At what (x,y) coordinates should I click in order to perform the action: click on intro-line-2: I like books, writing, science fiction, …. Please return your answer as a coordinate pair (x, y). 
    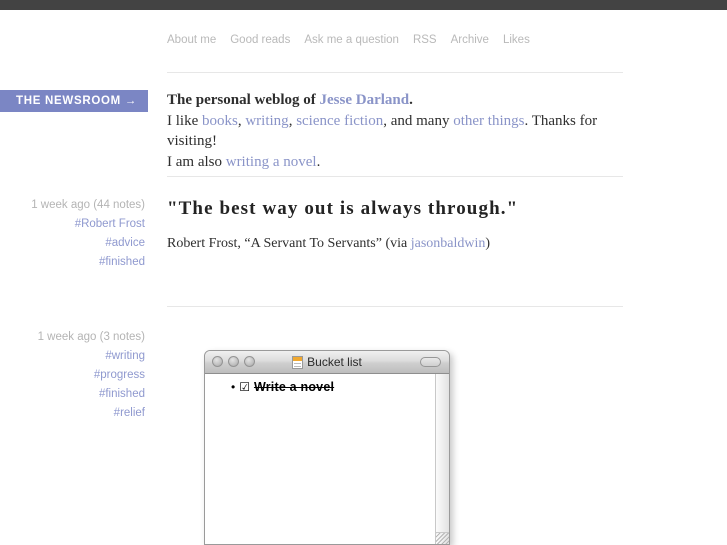
    Looking at the image, I should click on (395, 131).